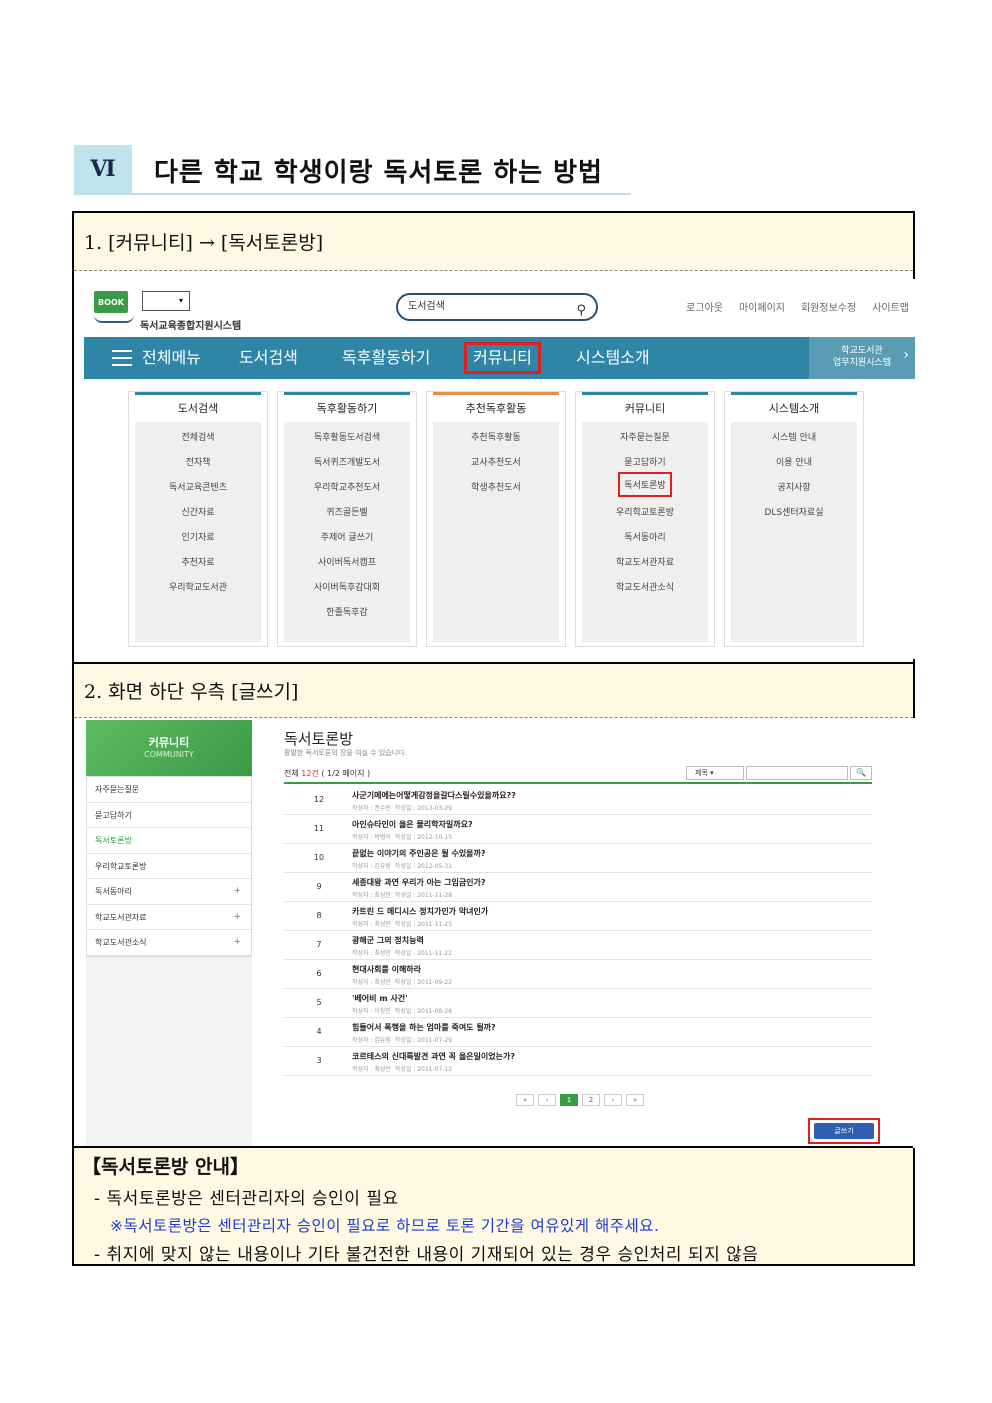  I want to click on region-select: ▾, so click(166, 301).